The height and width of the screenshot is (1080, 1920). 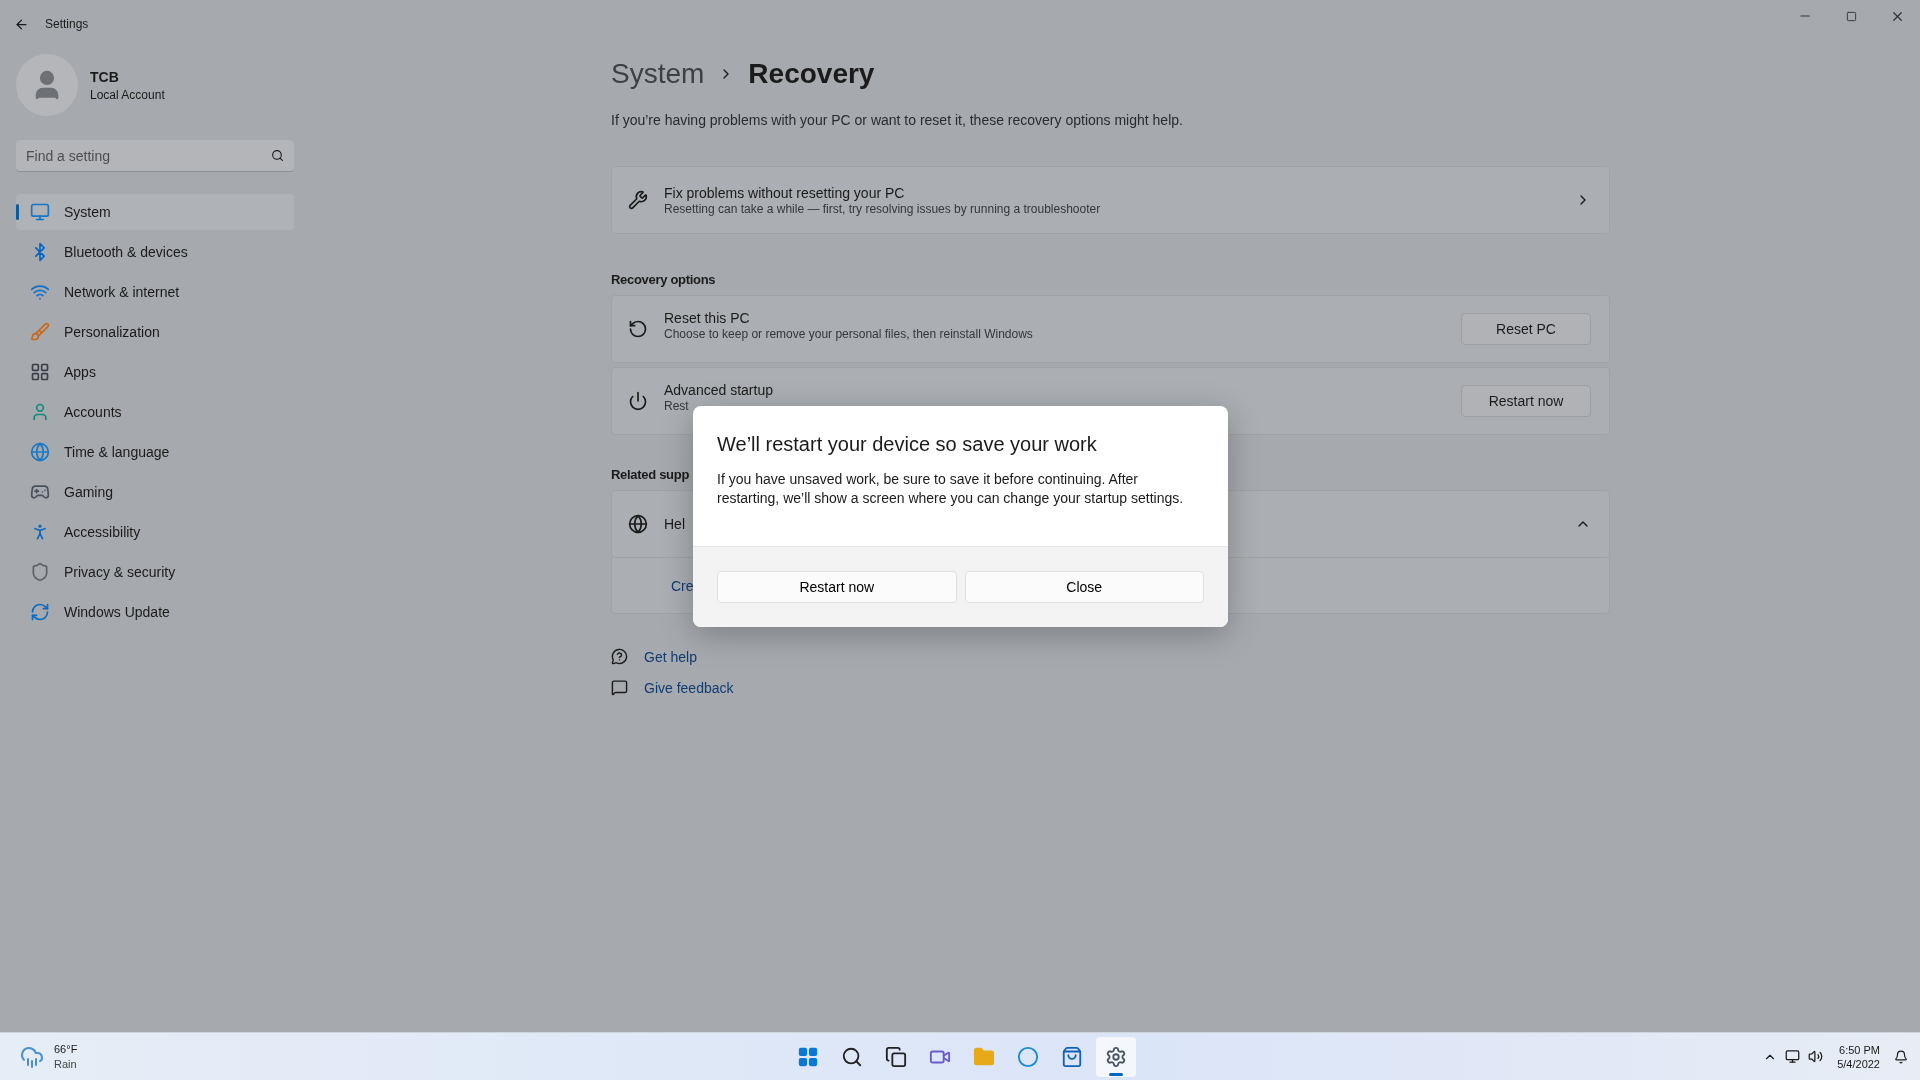 I want to click on dialog-message: If you have unsaved work, be sure to save it before continuing. After restarting, we’ll show a screen where you can change your startup settings., so click(x=951, y=489).